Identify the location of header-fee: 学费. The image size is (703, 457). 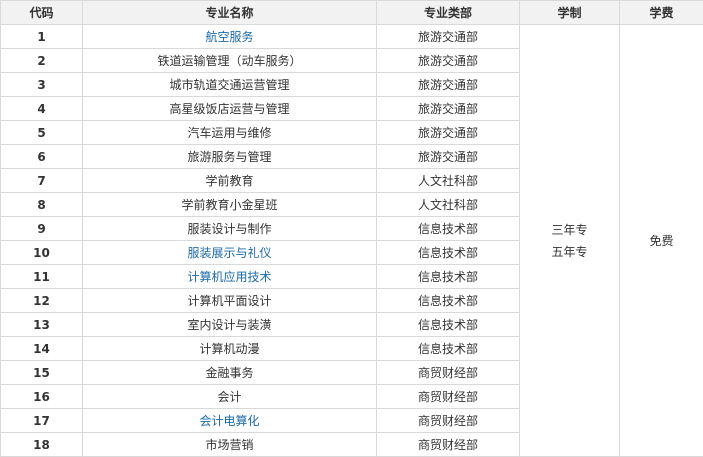
(661, 12).